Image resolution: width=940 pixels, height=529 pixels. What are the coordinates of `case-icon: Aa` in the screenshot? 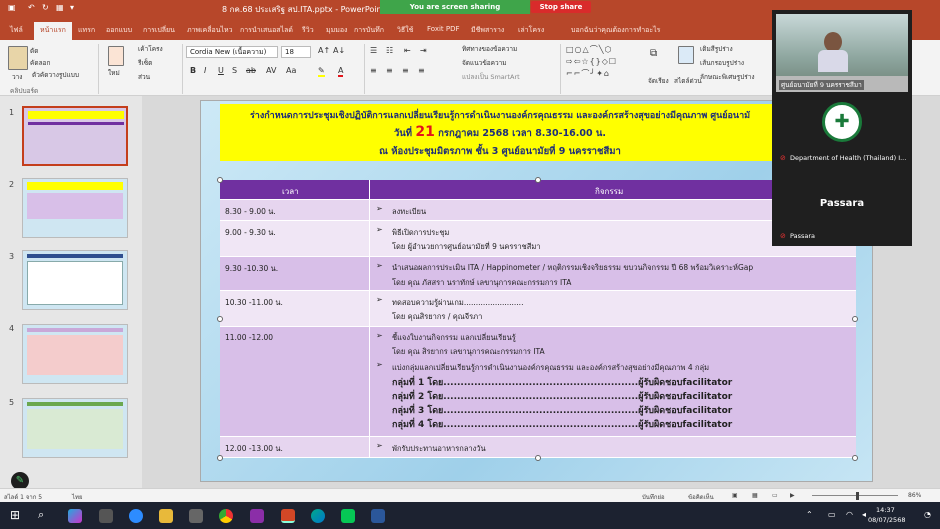 It's located at (291, 70).